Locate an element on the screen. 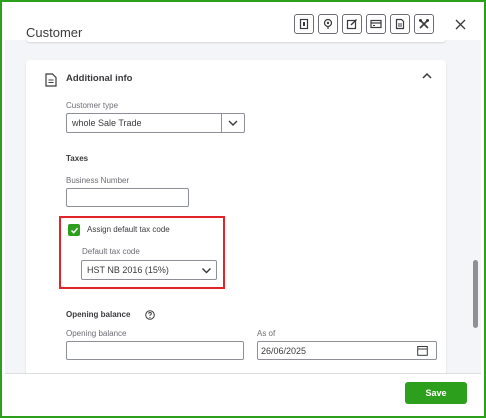 Image resolution: width=486 pixels, height=418 pixels. as-of-label: As of is located at coordinates (266, 333).